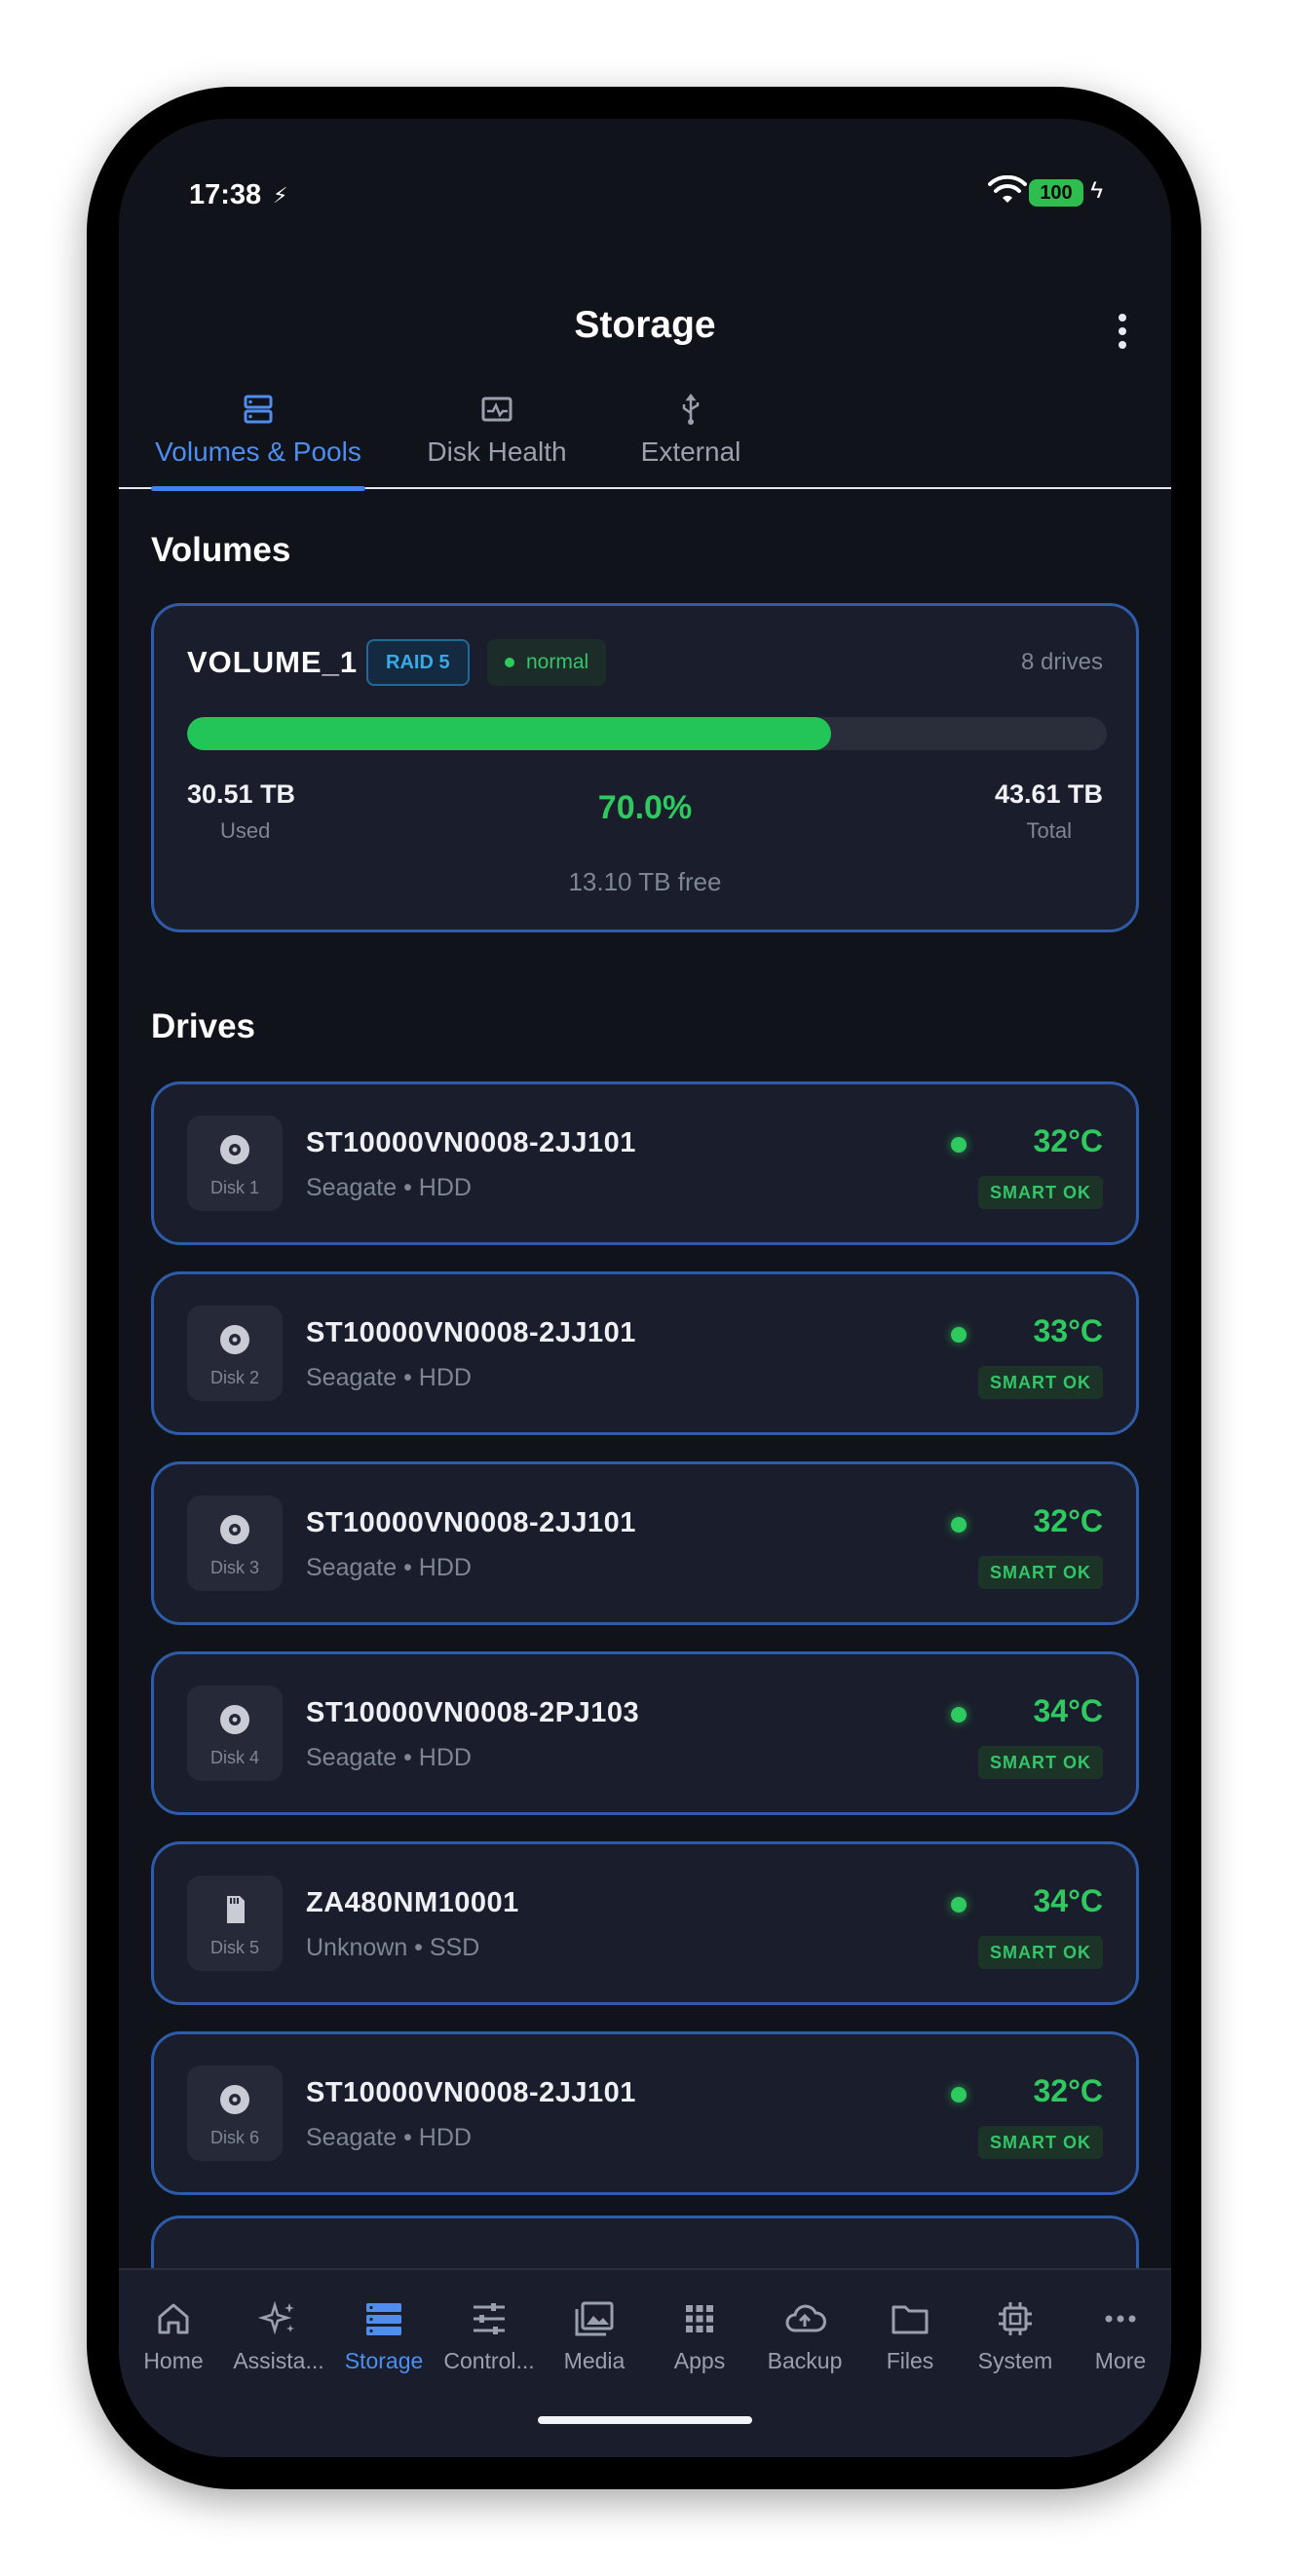 The width and height of the screenshot is (1290, 2576). Describe the element at coordinates (234, 1187) in the screenshot. I see `disk-label: Disk 1` at that location.